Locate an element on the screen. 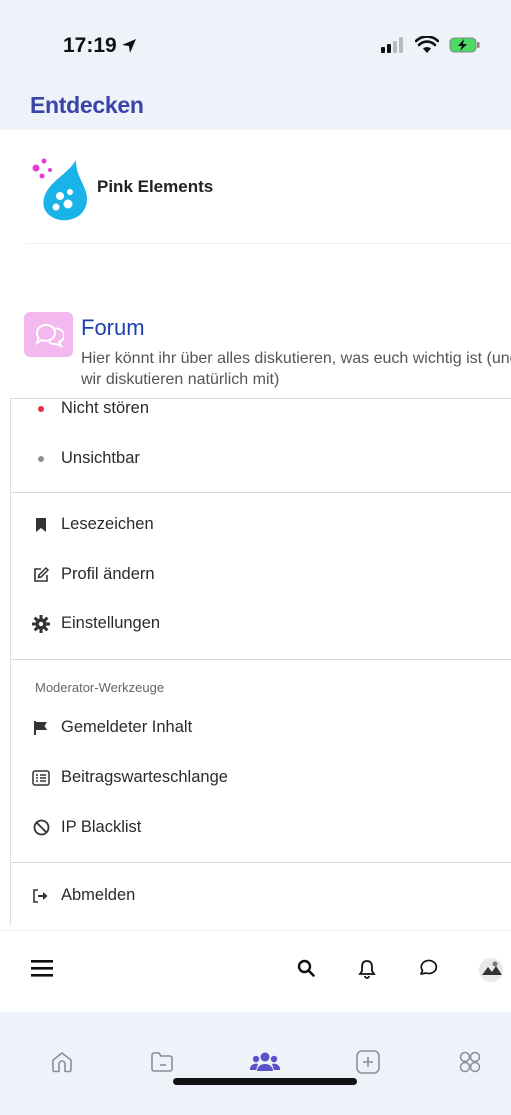 This screenshot has height=1115, width=511. site-logo is located at coordinates (60, 189).